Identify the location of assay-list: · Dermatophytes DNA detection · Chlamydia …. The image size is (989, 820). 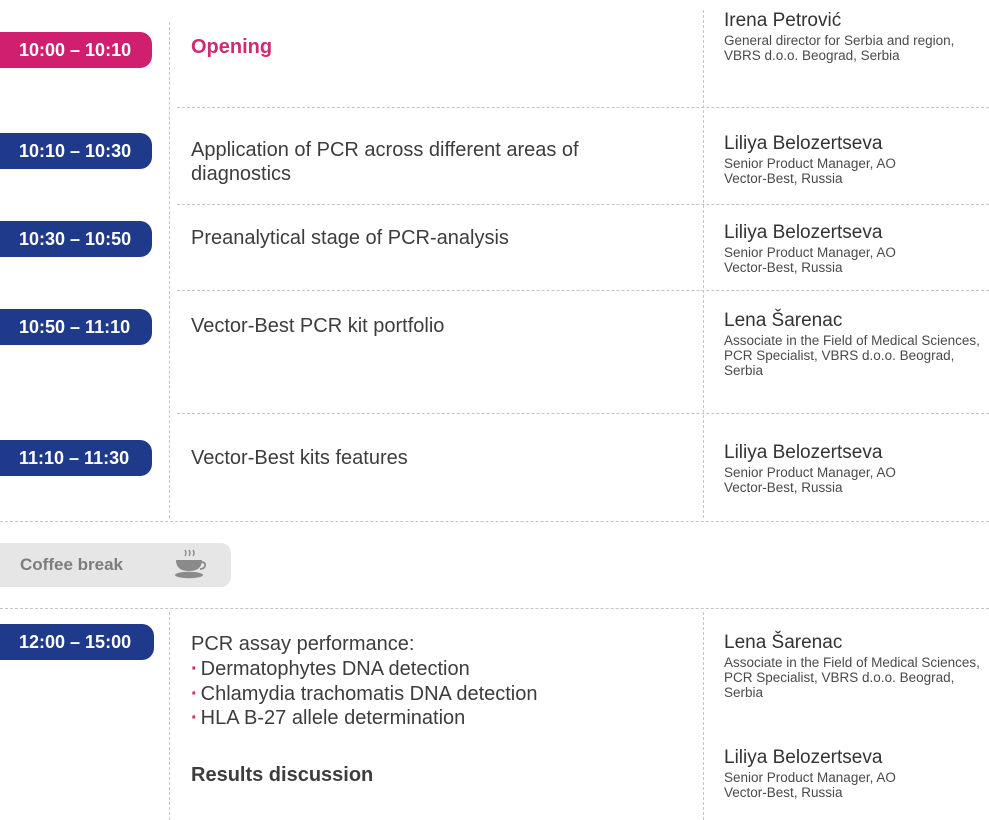
(364, 694).